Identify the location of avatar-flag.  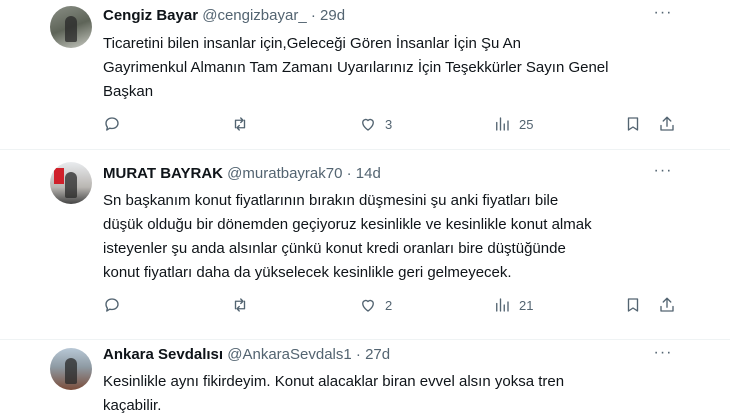
(59, 176).